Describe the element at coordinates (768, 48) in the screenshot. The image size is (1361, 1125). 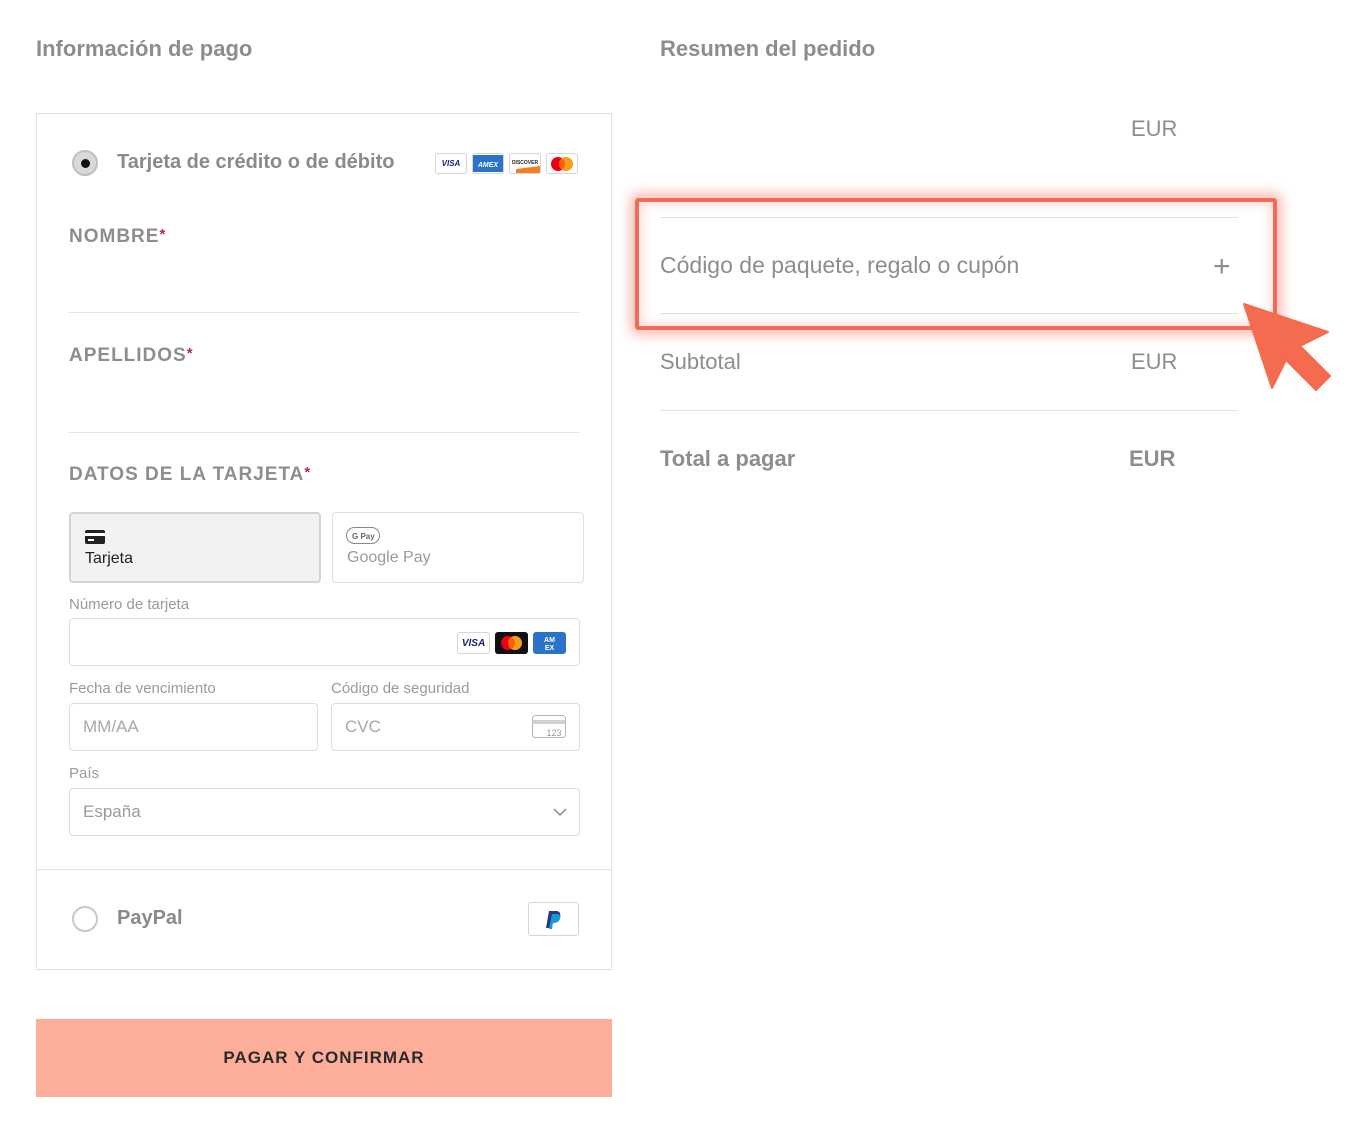
I see `order-summary-title: Resumen del pedido` at that location.